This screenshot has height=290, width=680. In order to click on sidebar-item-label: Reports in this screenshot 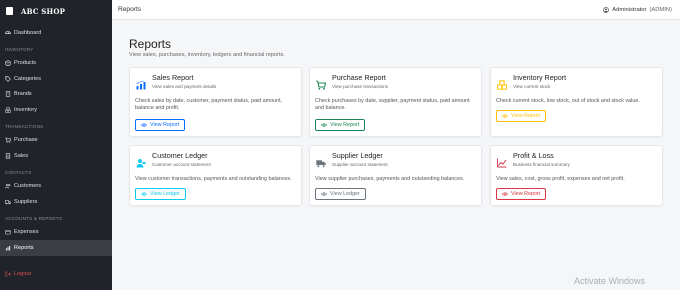, I will do `click(24, 247)`.